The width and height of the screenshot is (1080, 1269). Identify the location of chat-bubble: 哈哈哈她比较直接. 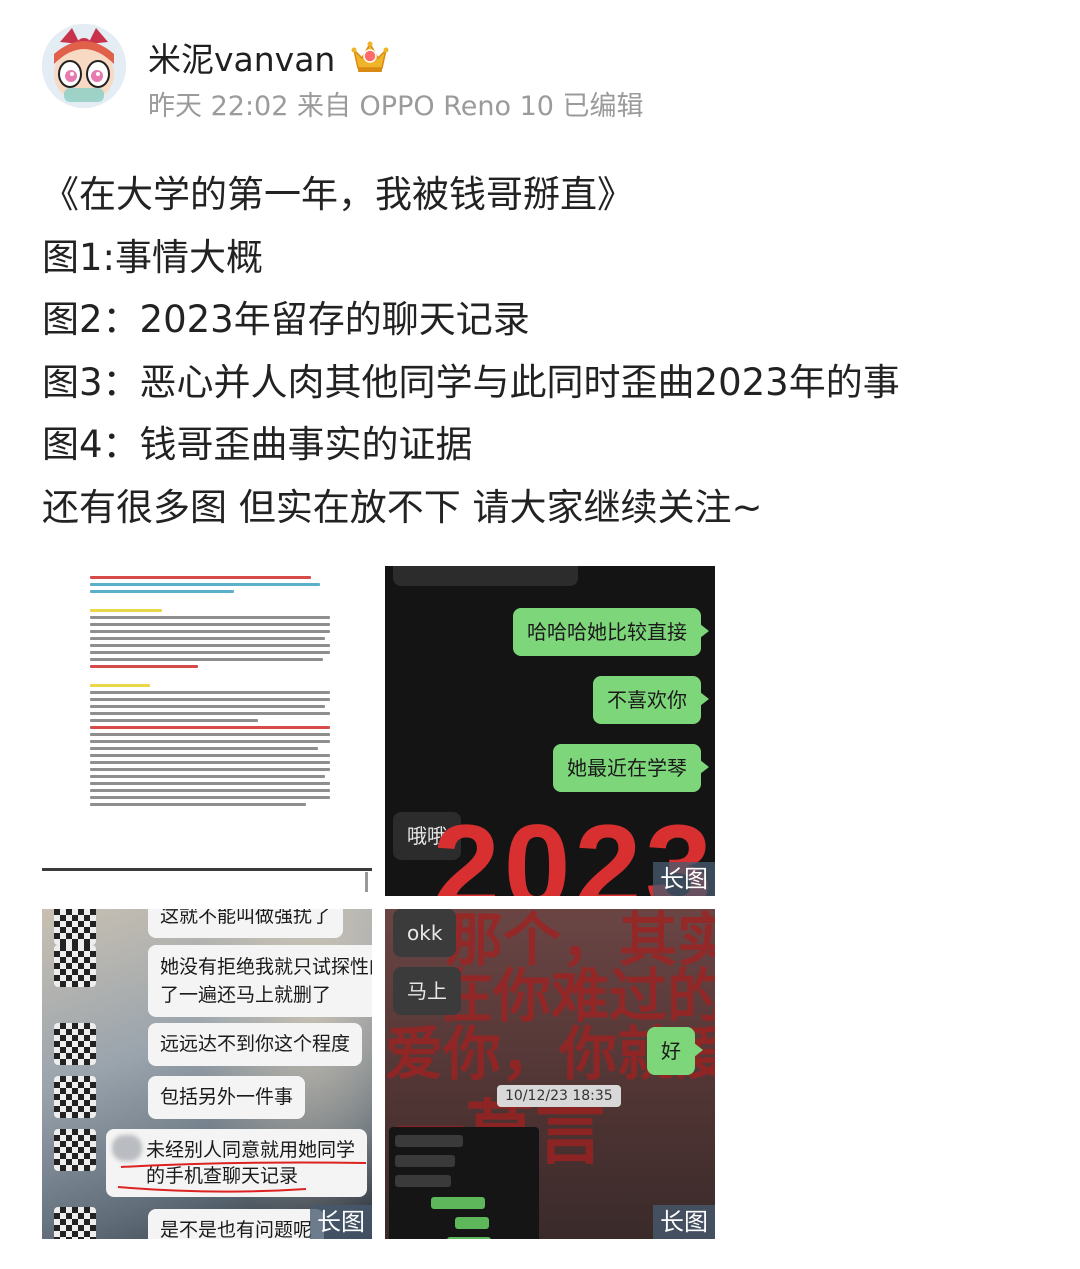
(611, 632).